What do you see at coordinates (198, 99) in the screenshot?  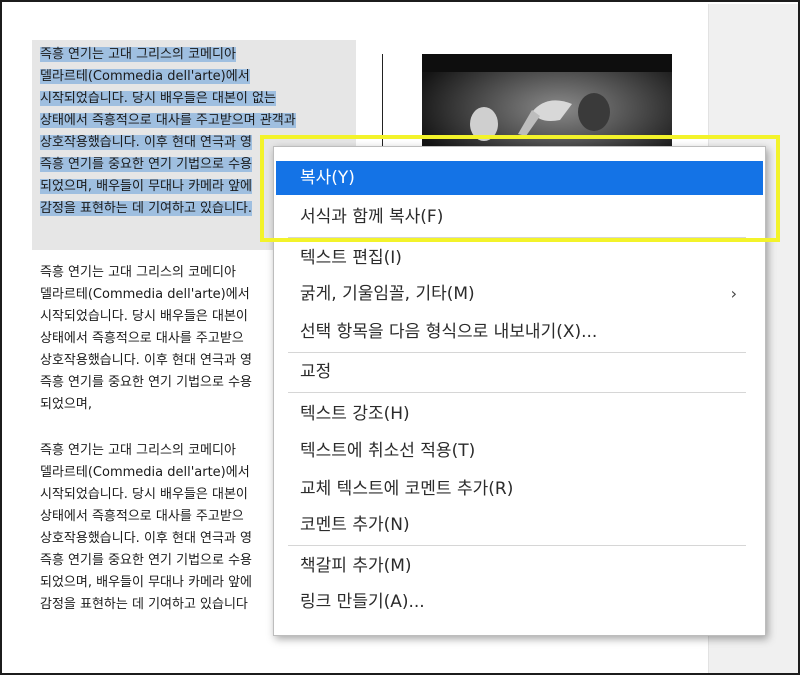 I see `text-line: 시작되었습니다. 당시 배우들은 대본이 없는` at bounding box center [198, 99].